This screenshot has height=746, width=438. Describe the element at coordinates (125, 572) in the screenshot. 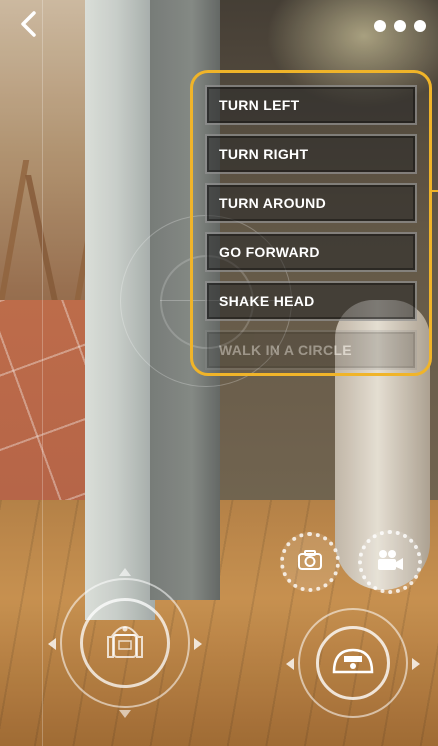

I see `arrow-up-icon` at that location.